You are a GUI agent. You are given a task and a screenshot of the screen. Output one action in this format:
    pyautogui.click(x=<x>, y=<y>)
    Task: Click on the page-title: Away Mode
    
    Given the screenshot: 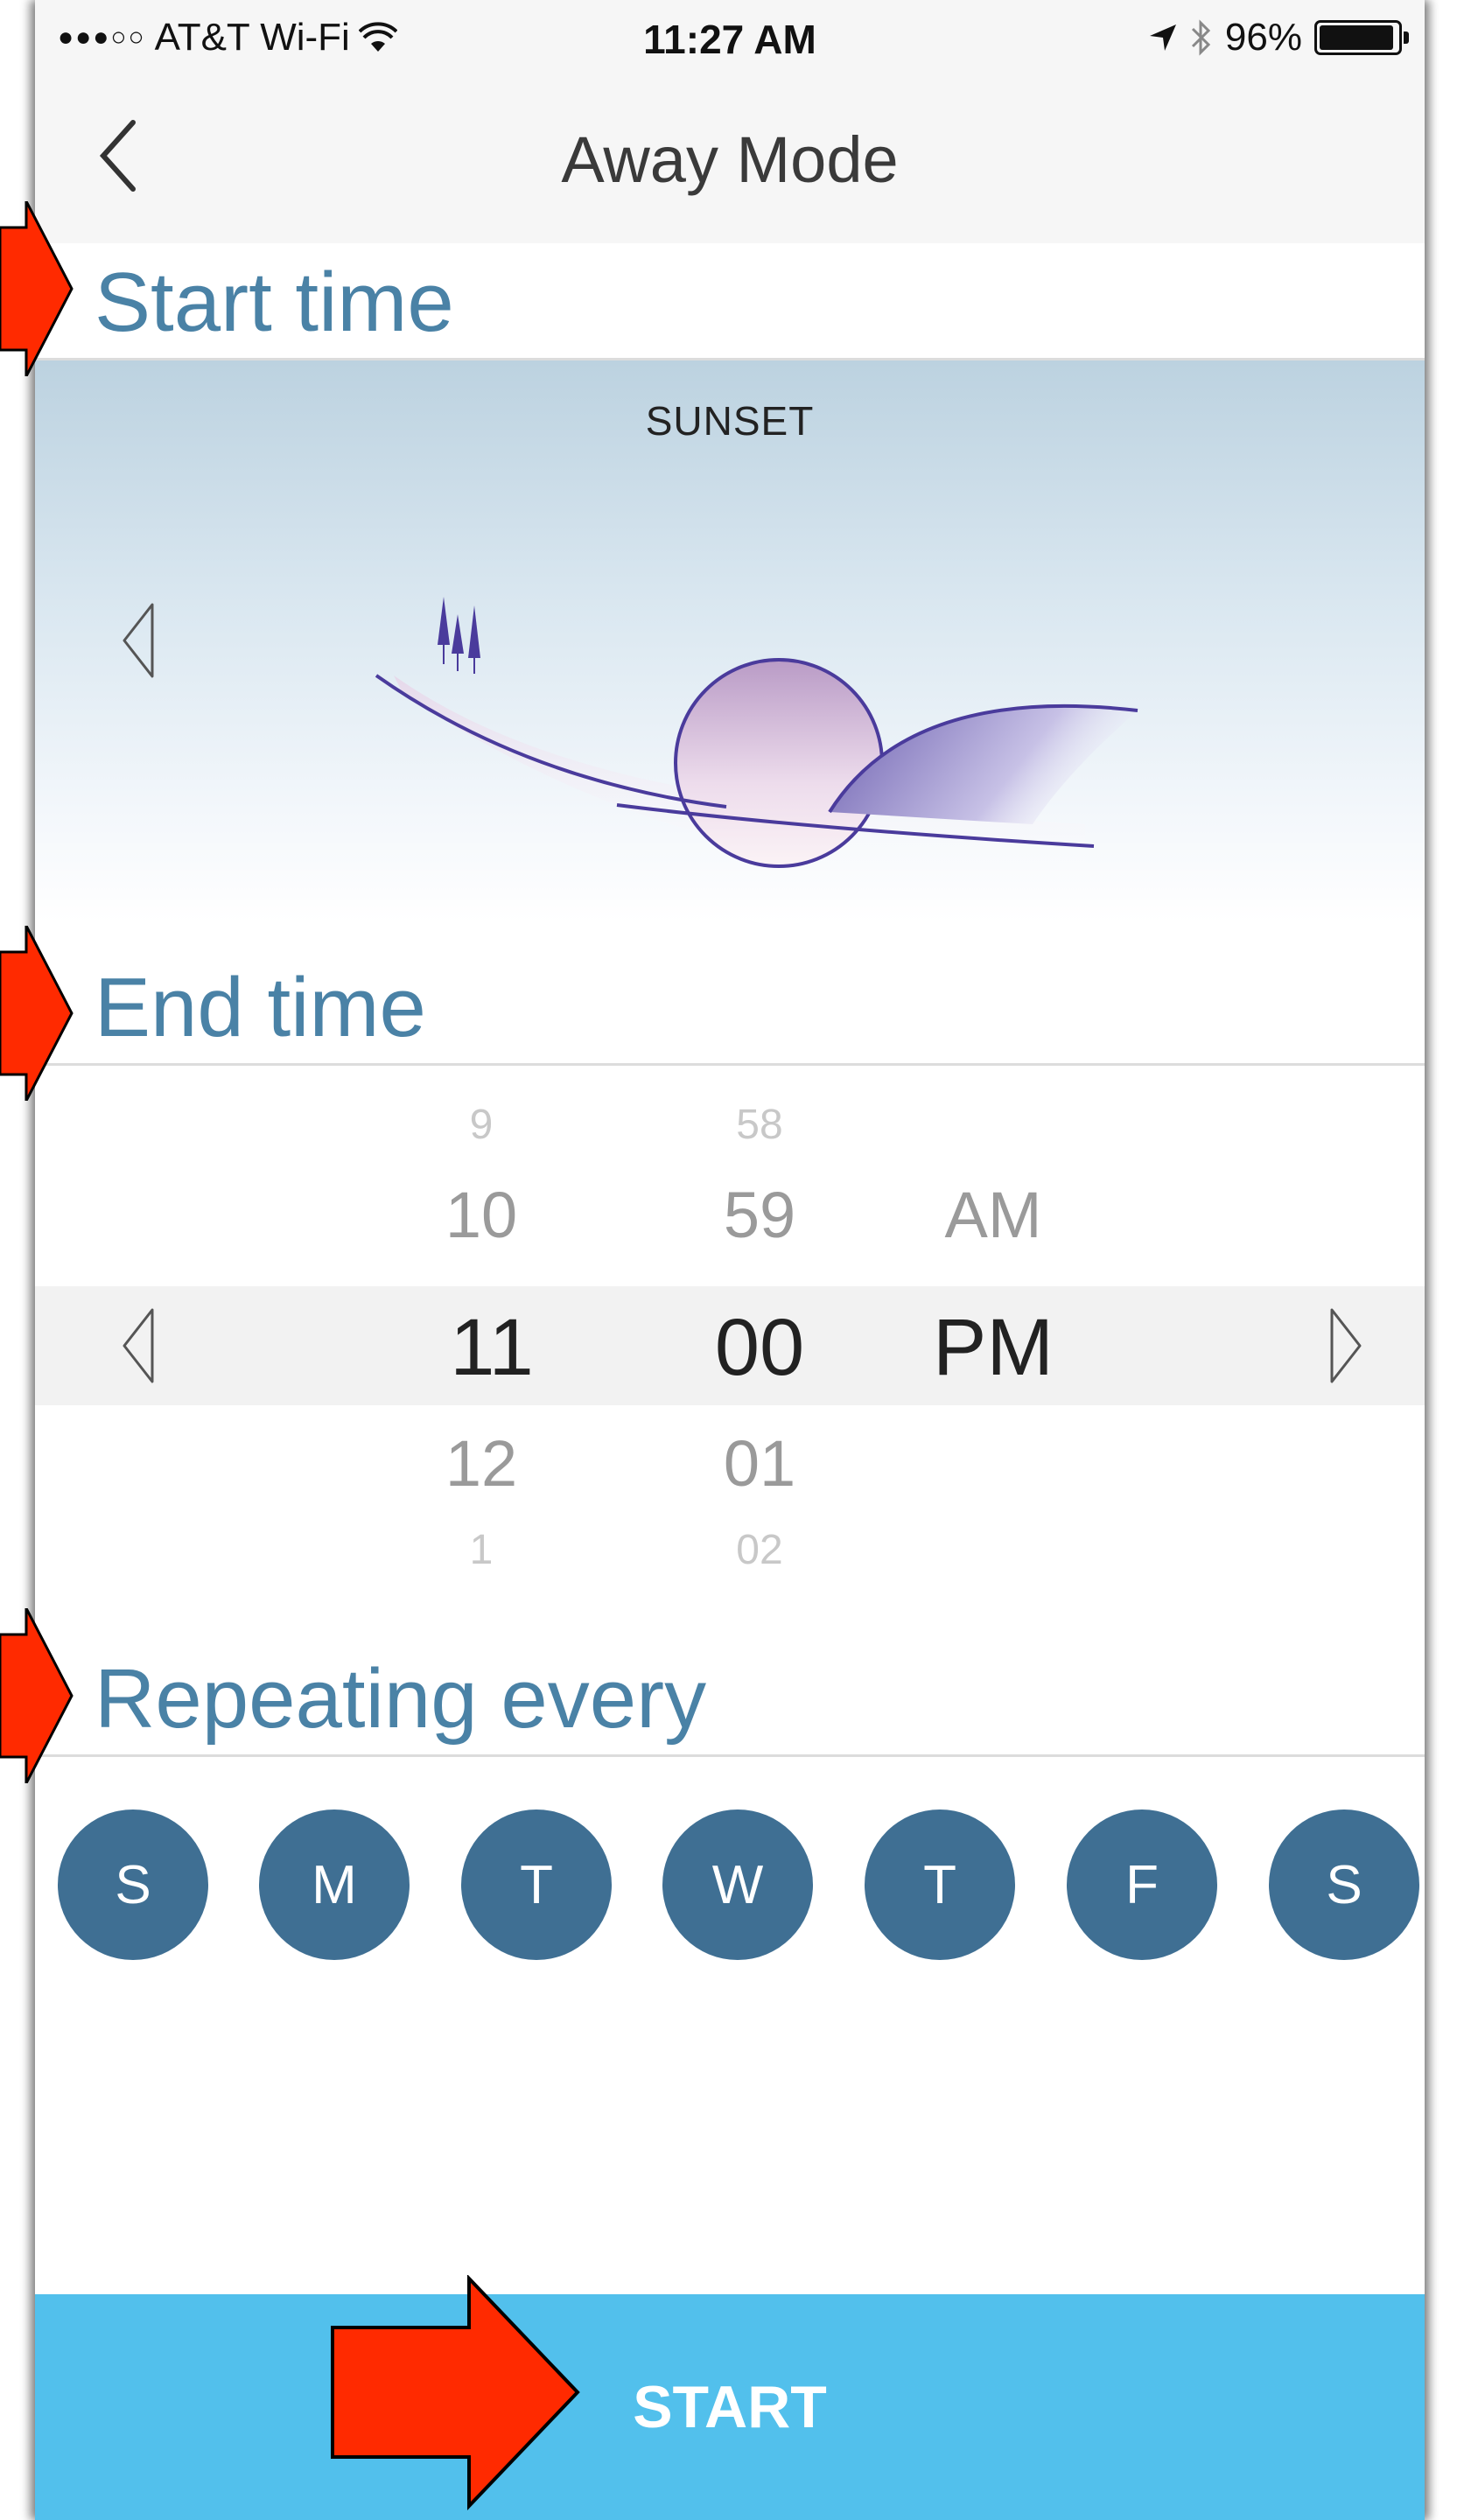 What is the action you would take?
    pyautogui.click(x=730, y=159)
    